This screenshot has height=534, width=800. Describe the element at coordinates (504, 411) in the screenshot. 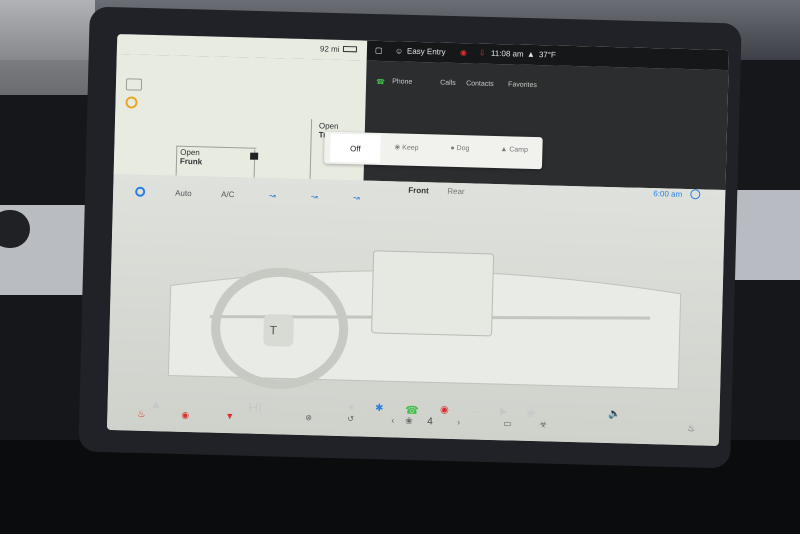

I see `media-icon: ▶` at that location.